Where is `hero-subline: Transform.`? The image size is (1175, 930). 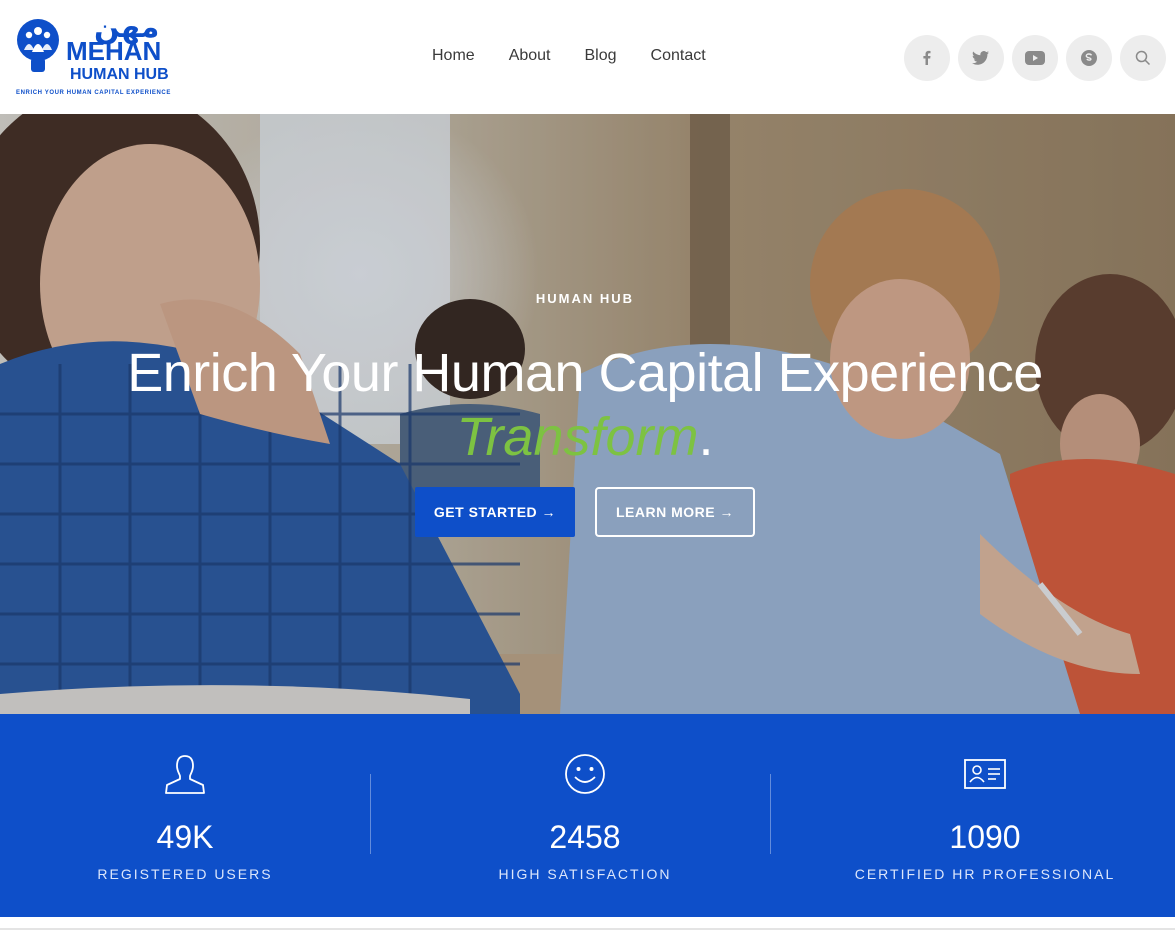 hero-subline: Transform. is located at coordinates (585, 437).